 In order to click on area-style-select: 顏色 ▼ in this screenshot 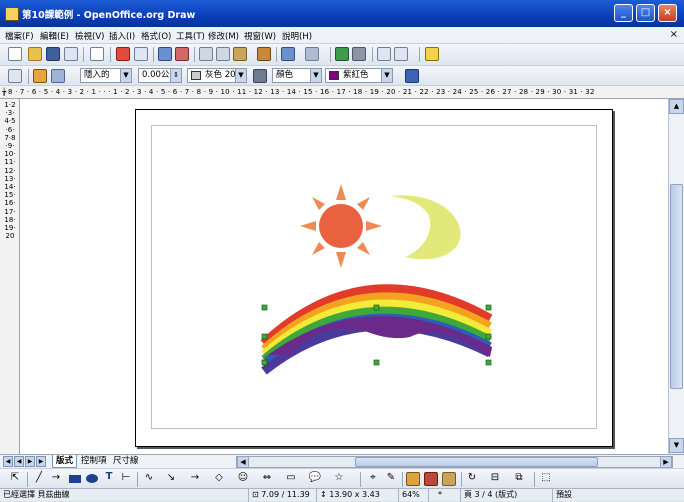, I will do `click(297, 75)`.